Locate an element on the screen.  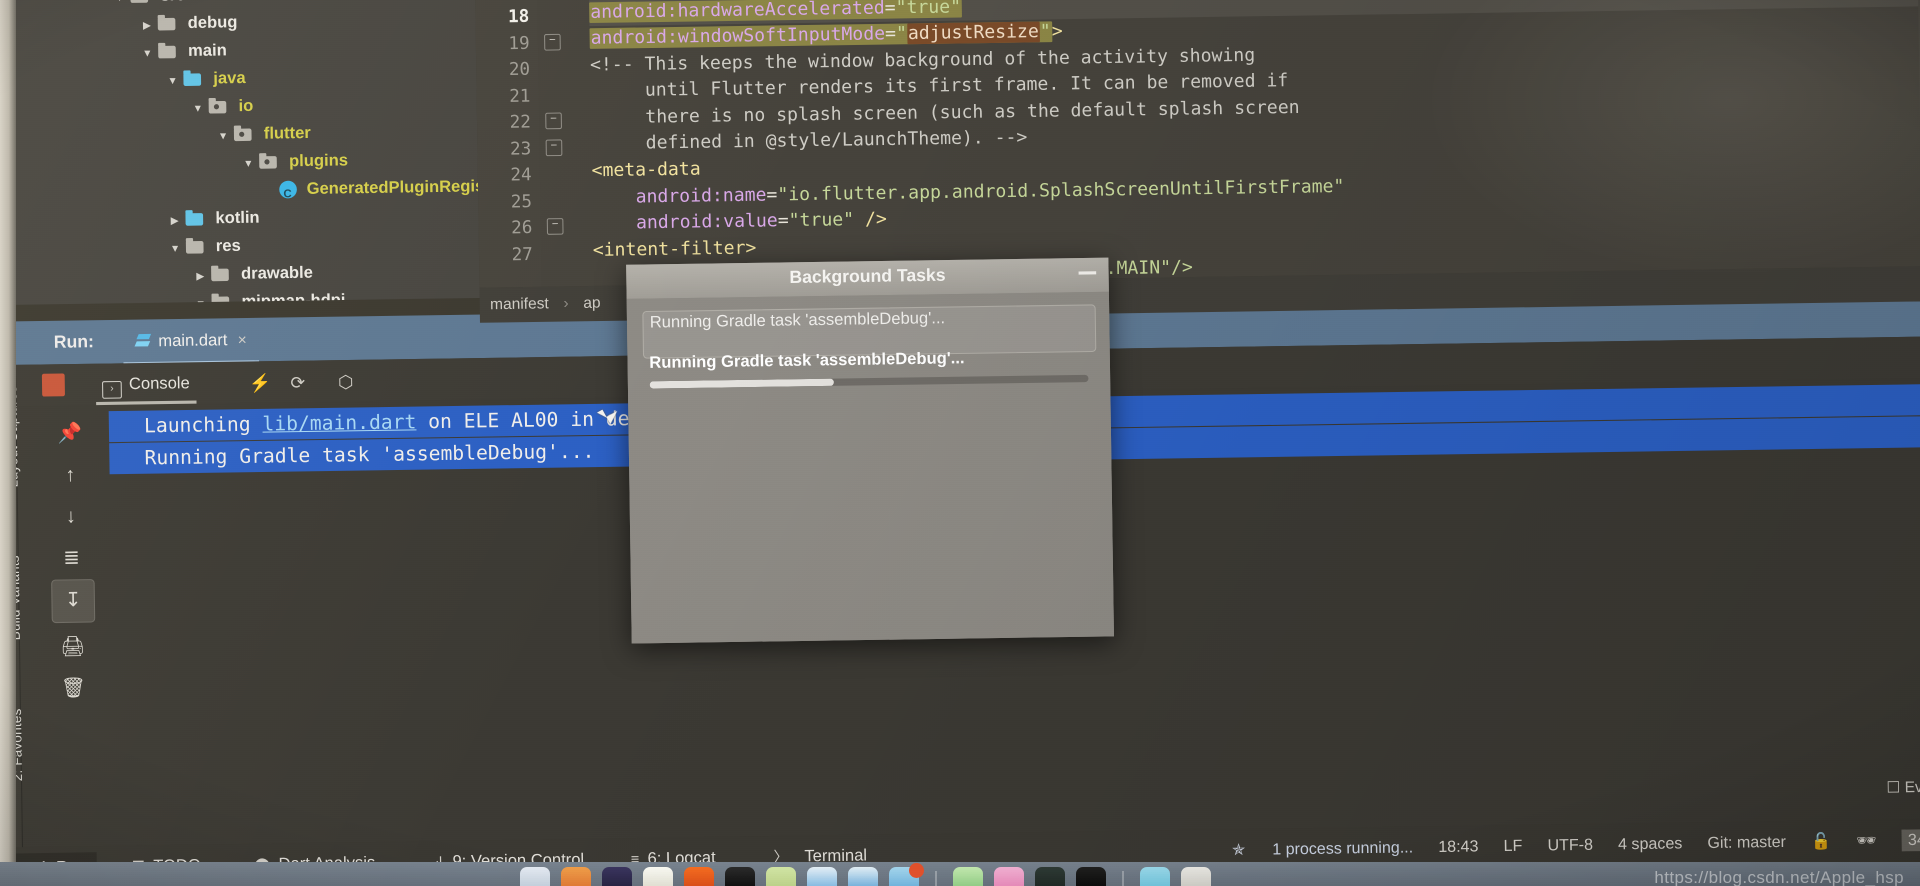
highlighted-token: adjustResize is located at coordinates (973, 33).